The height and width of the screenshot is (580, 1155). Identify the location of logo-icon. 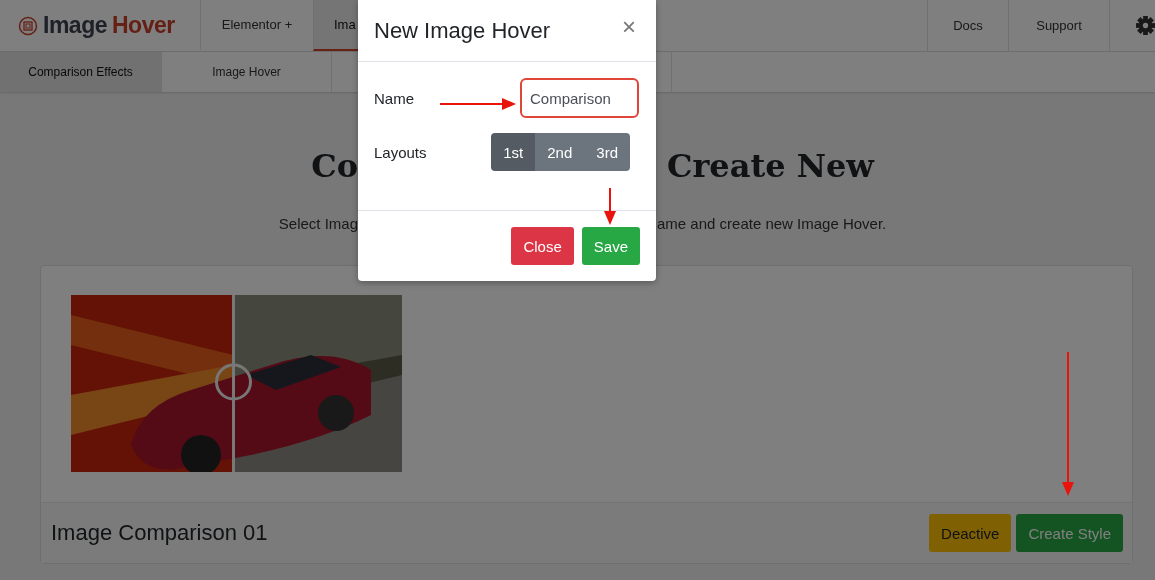
(28, 25).